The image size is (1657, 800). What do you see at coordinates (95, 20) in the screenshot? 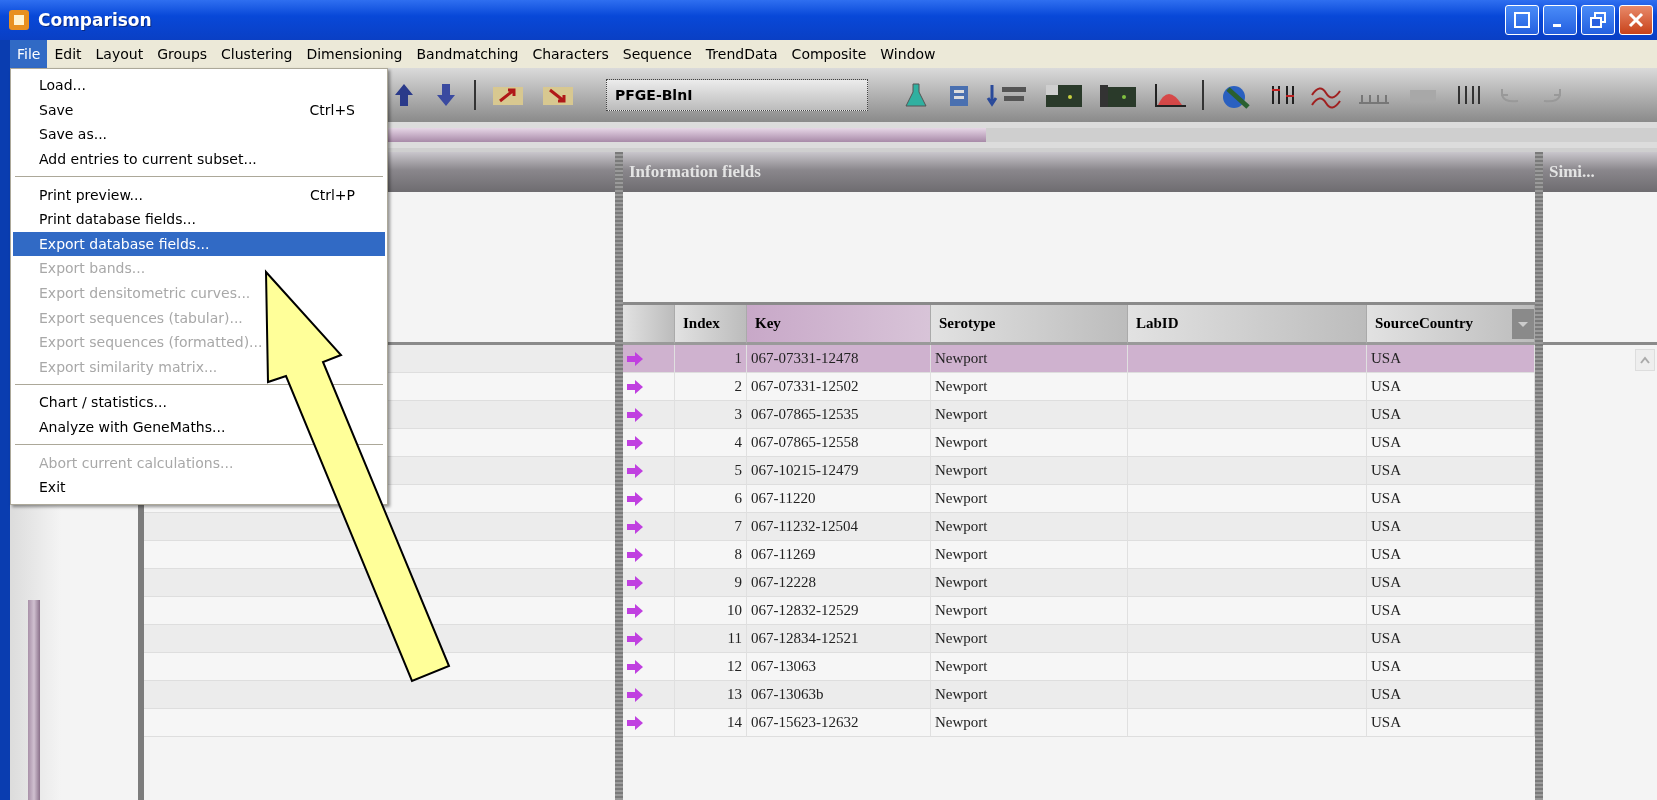
I see `window-title: Comparison` at bounding box center [95, 20].